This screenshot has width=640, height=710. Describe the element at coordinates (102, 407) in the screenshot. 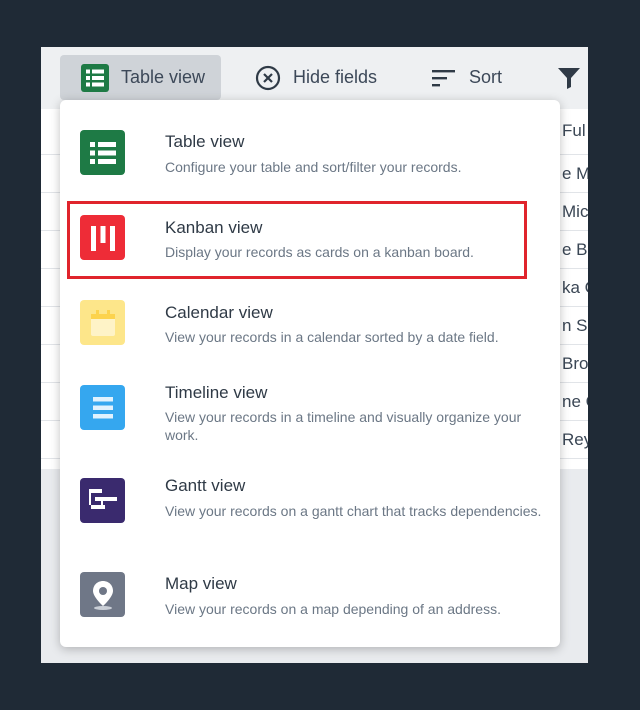

I see `timeline-icon` at that location.